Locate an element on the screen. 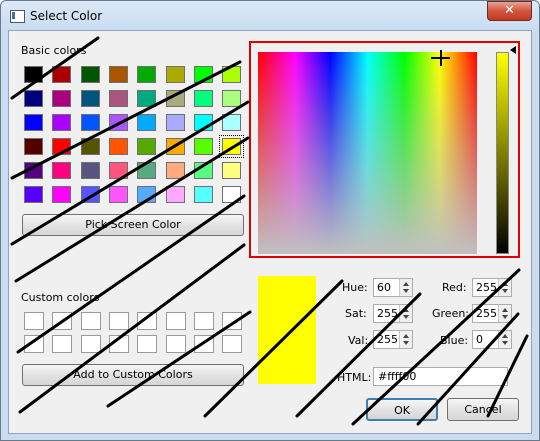 The height and width of the screenshot is (441, 540). hue-stepper is located at coordinates (405, 287).